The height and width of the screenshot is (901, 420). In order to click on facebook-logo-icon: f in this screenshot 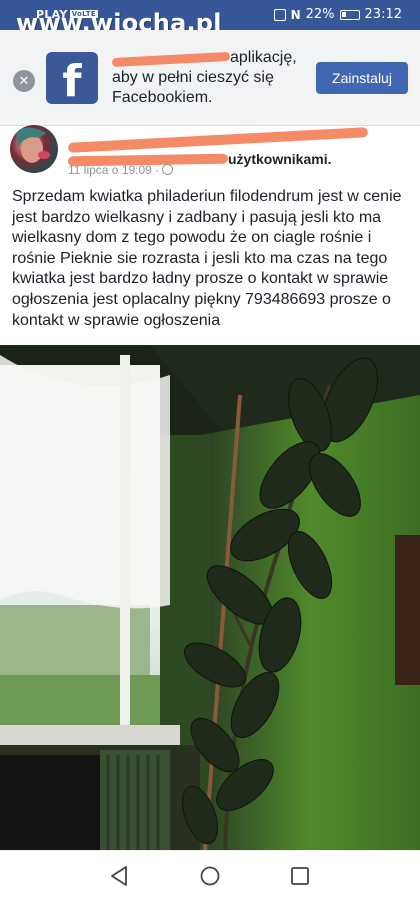, I will do `click(72, 78)`.